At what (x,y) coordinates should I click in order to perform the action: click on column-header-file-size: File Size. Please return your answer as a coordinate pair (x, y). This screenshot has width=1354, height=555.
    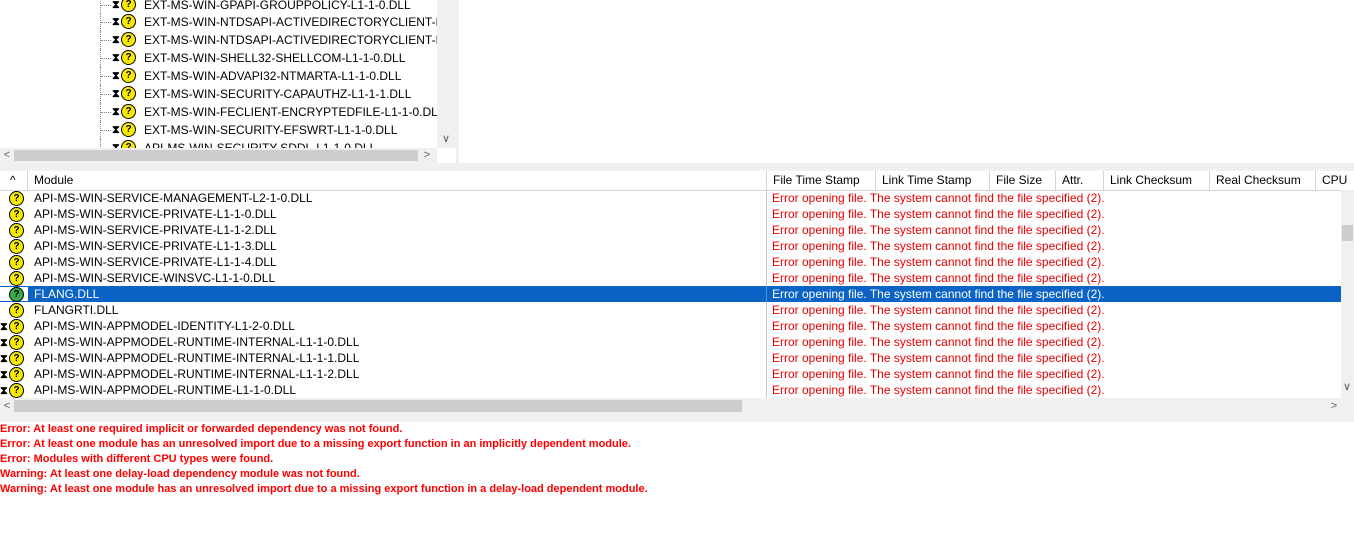
    Looking at the image, I should click on (1023, 180).